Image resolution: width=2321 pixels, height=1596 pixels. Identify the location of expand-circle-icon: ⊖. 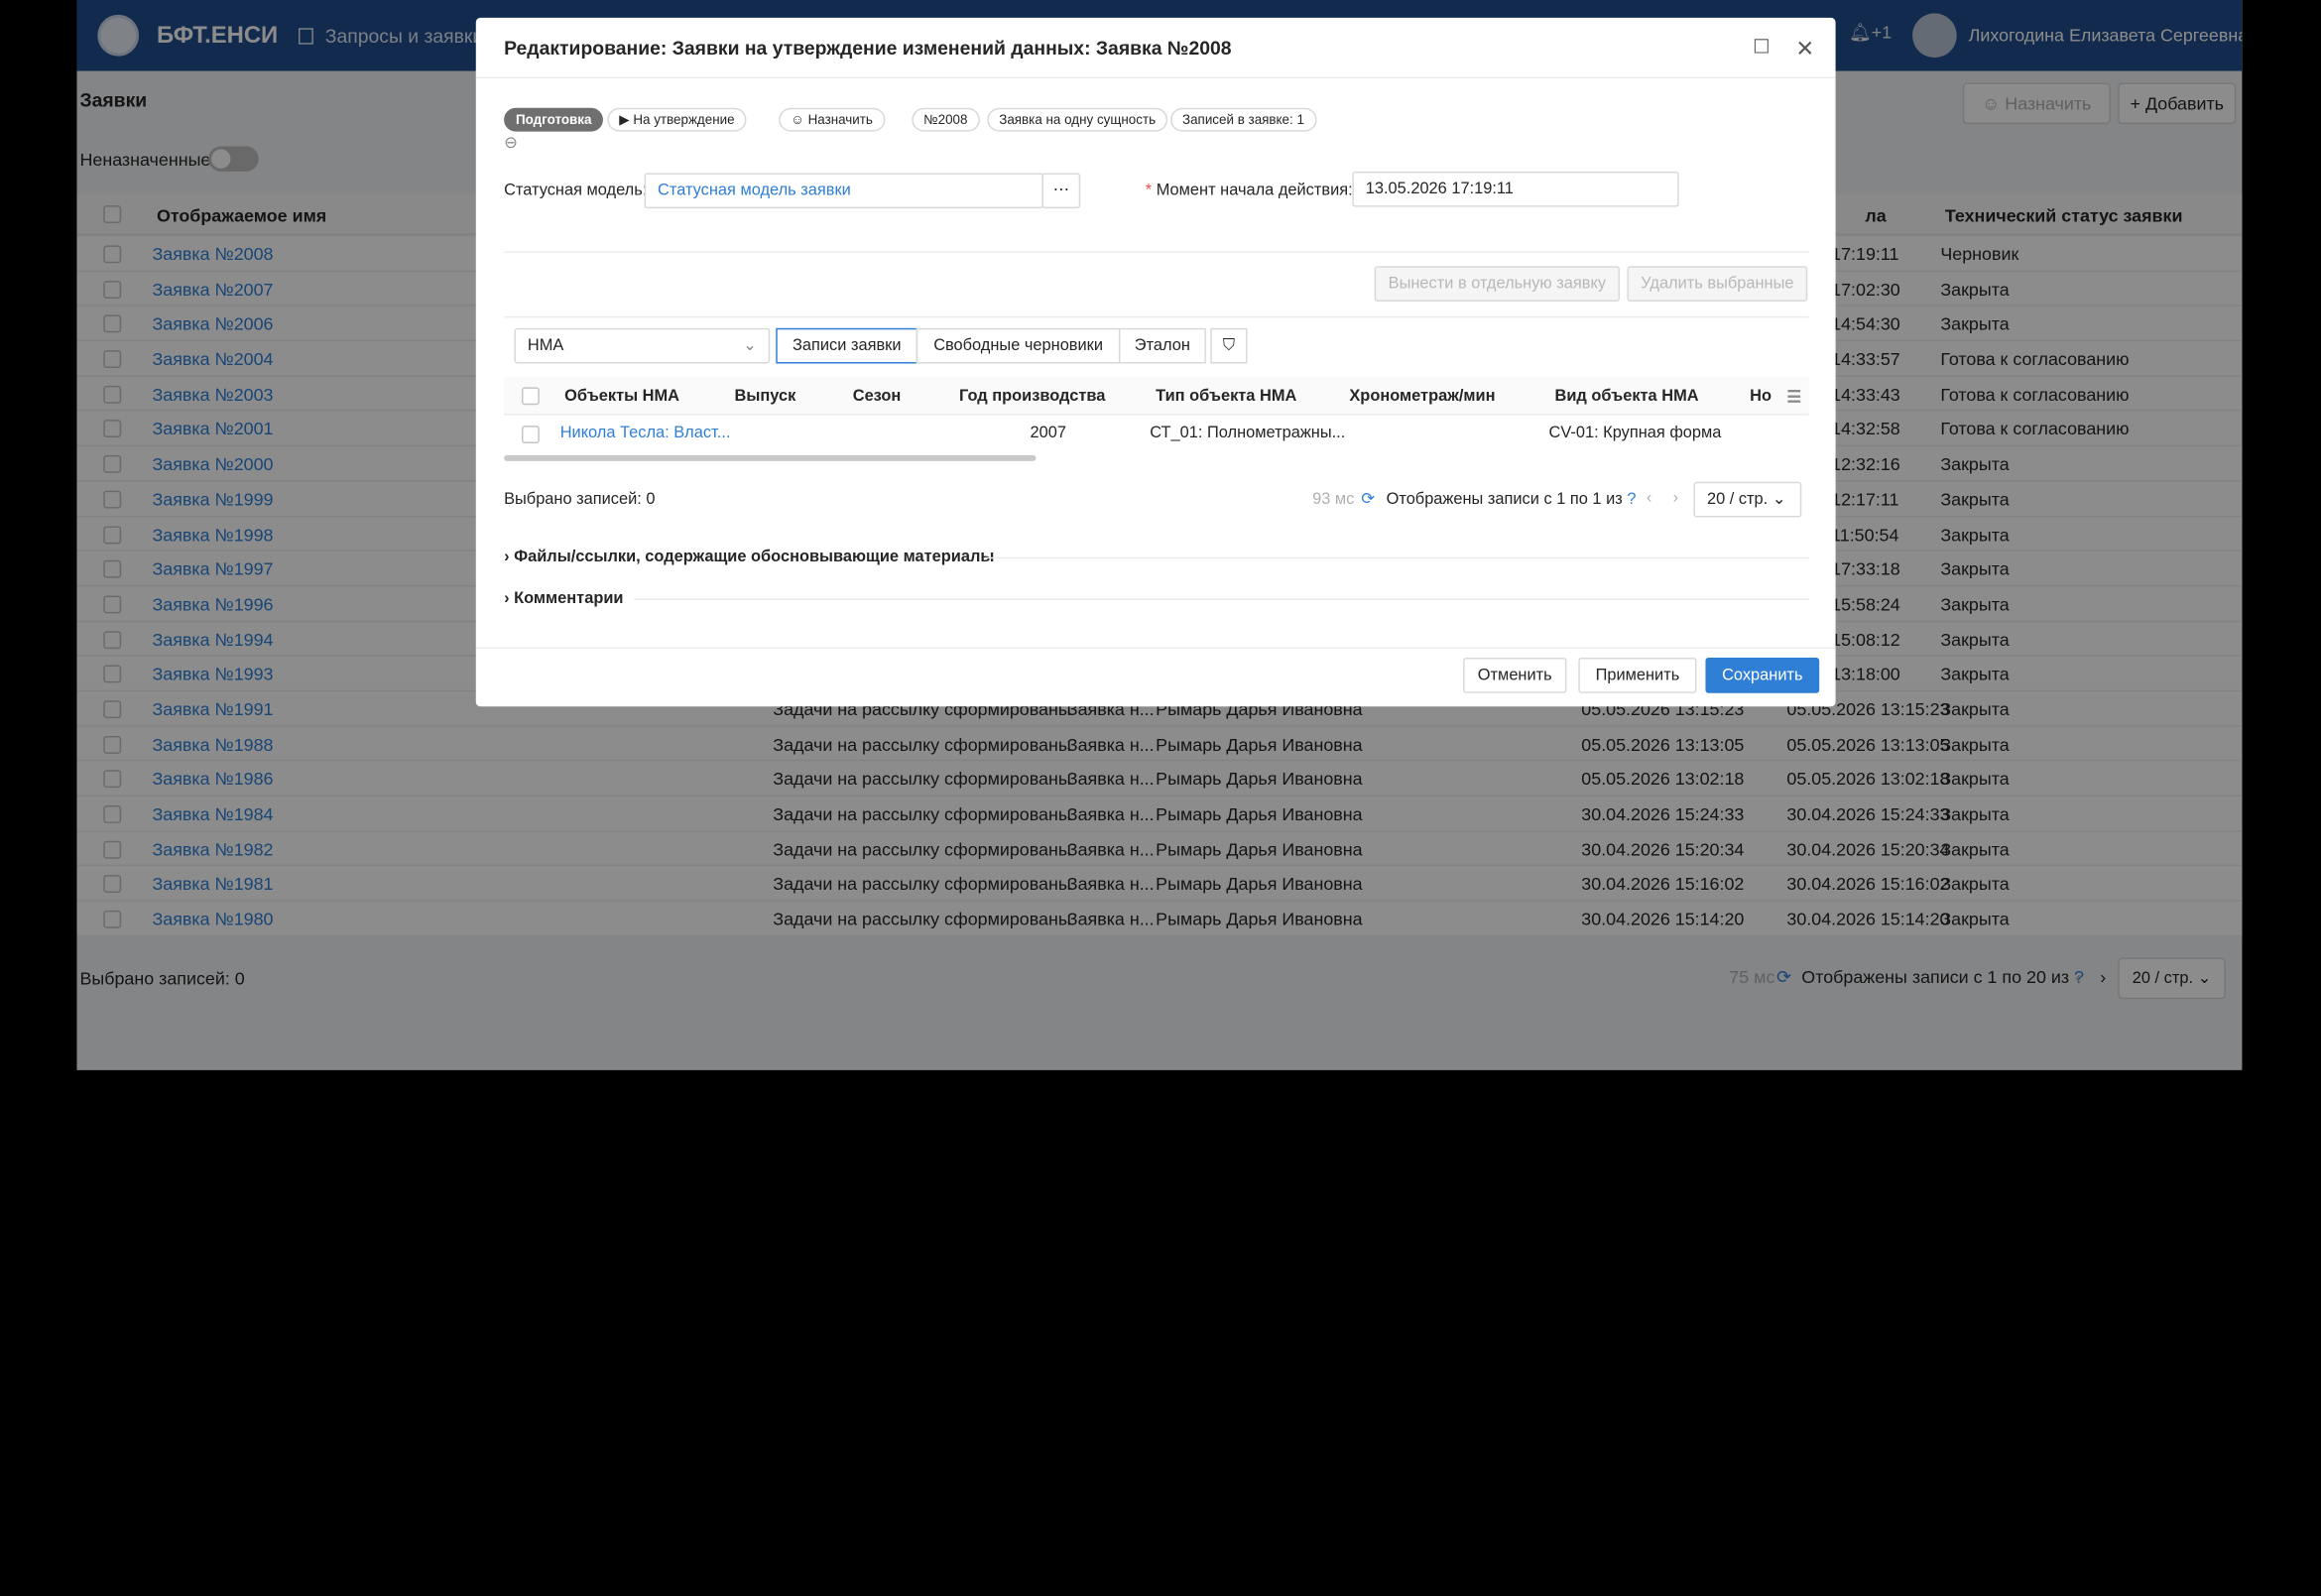
(511, 143).